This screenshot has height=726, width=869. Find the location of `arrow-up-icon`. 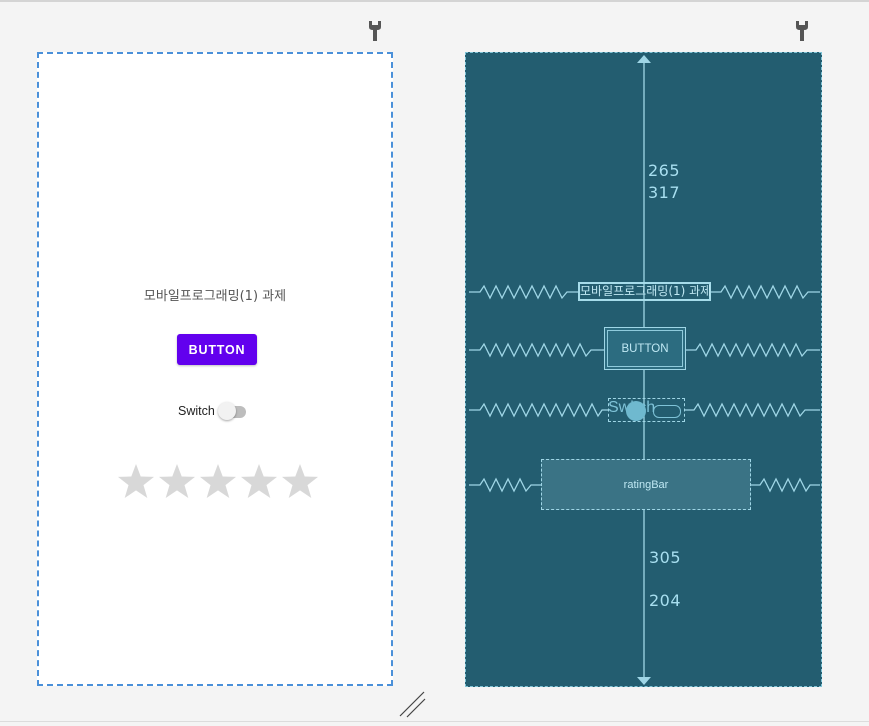

arrow-up-icon is located at coordinates (644, 59).